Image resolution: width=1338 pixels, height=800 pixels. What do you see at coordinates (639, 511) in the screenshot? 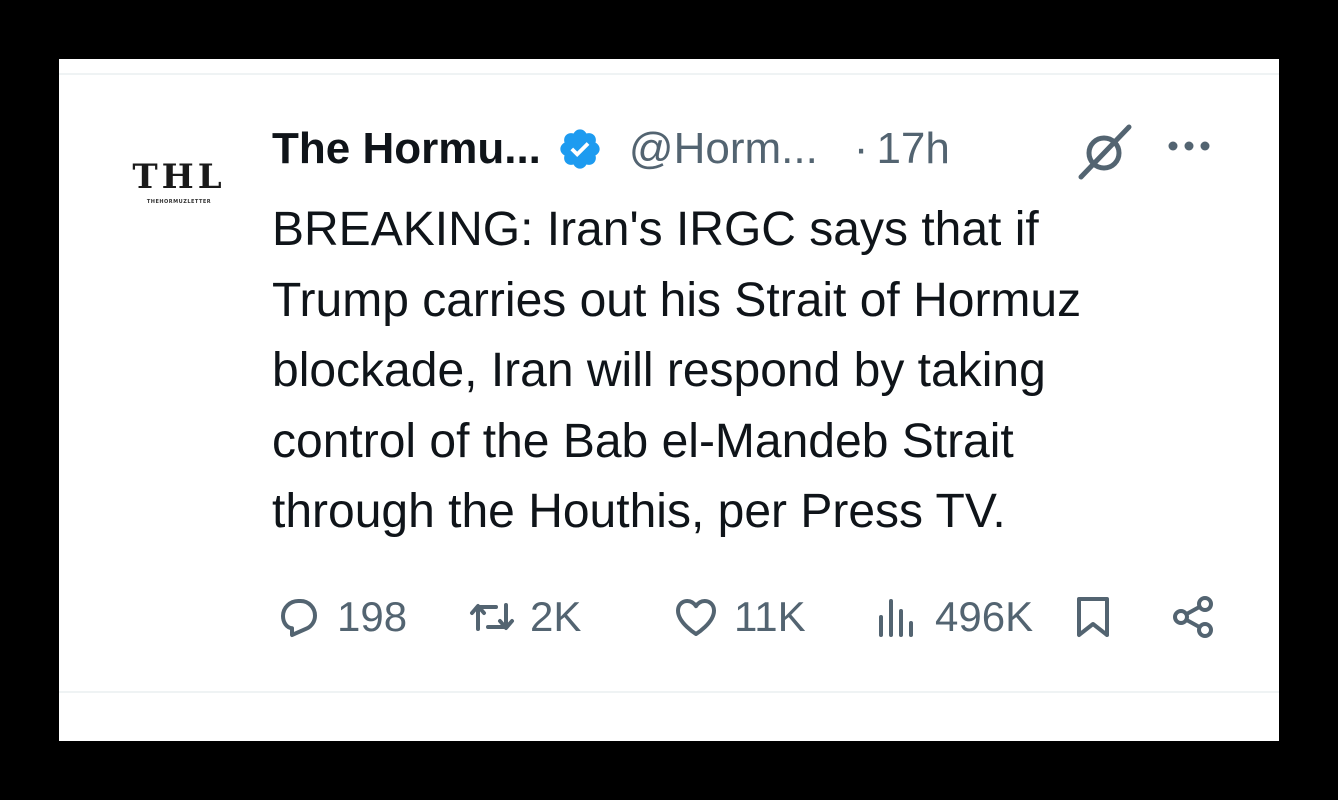
I see `tweet-text-line: through the Houthis, per Press TV.` at bounding box center [639, 511].